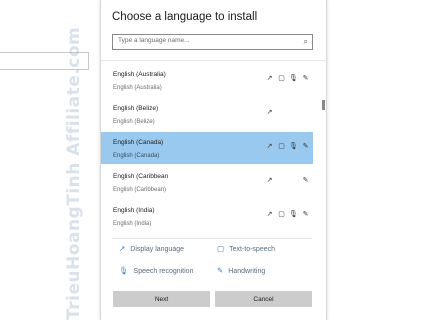 This screenshot has width=424, height=320. What do you see at coordinates (136, 156) in the screenshot?
I see `language-native-name: English (Canada)` at bounding box center [136, 156].